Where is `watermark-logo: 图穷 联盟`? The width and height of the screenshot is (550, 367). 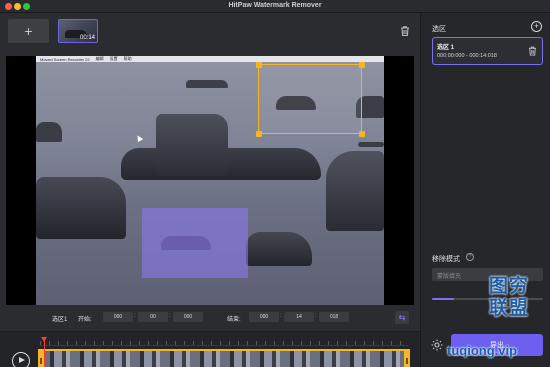
watermark-logo: 图穷 联盟 is located at coordinates (519, 302).